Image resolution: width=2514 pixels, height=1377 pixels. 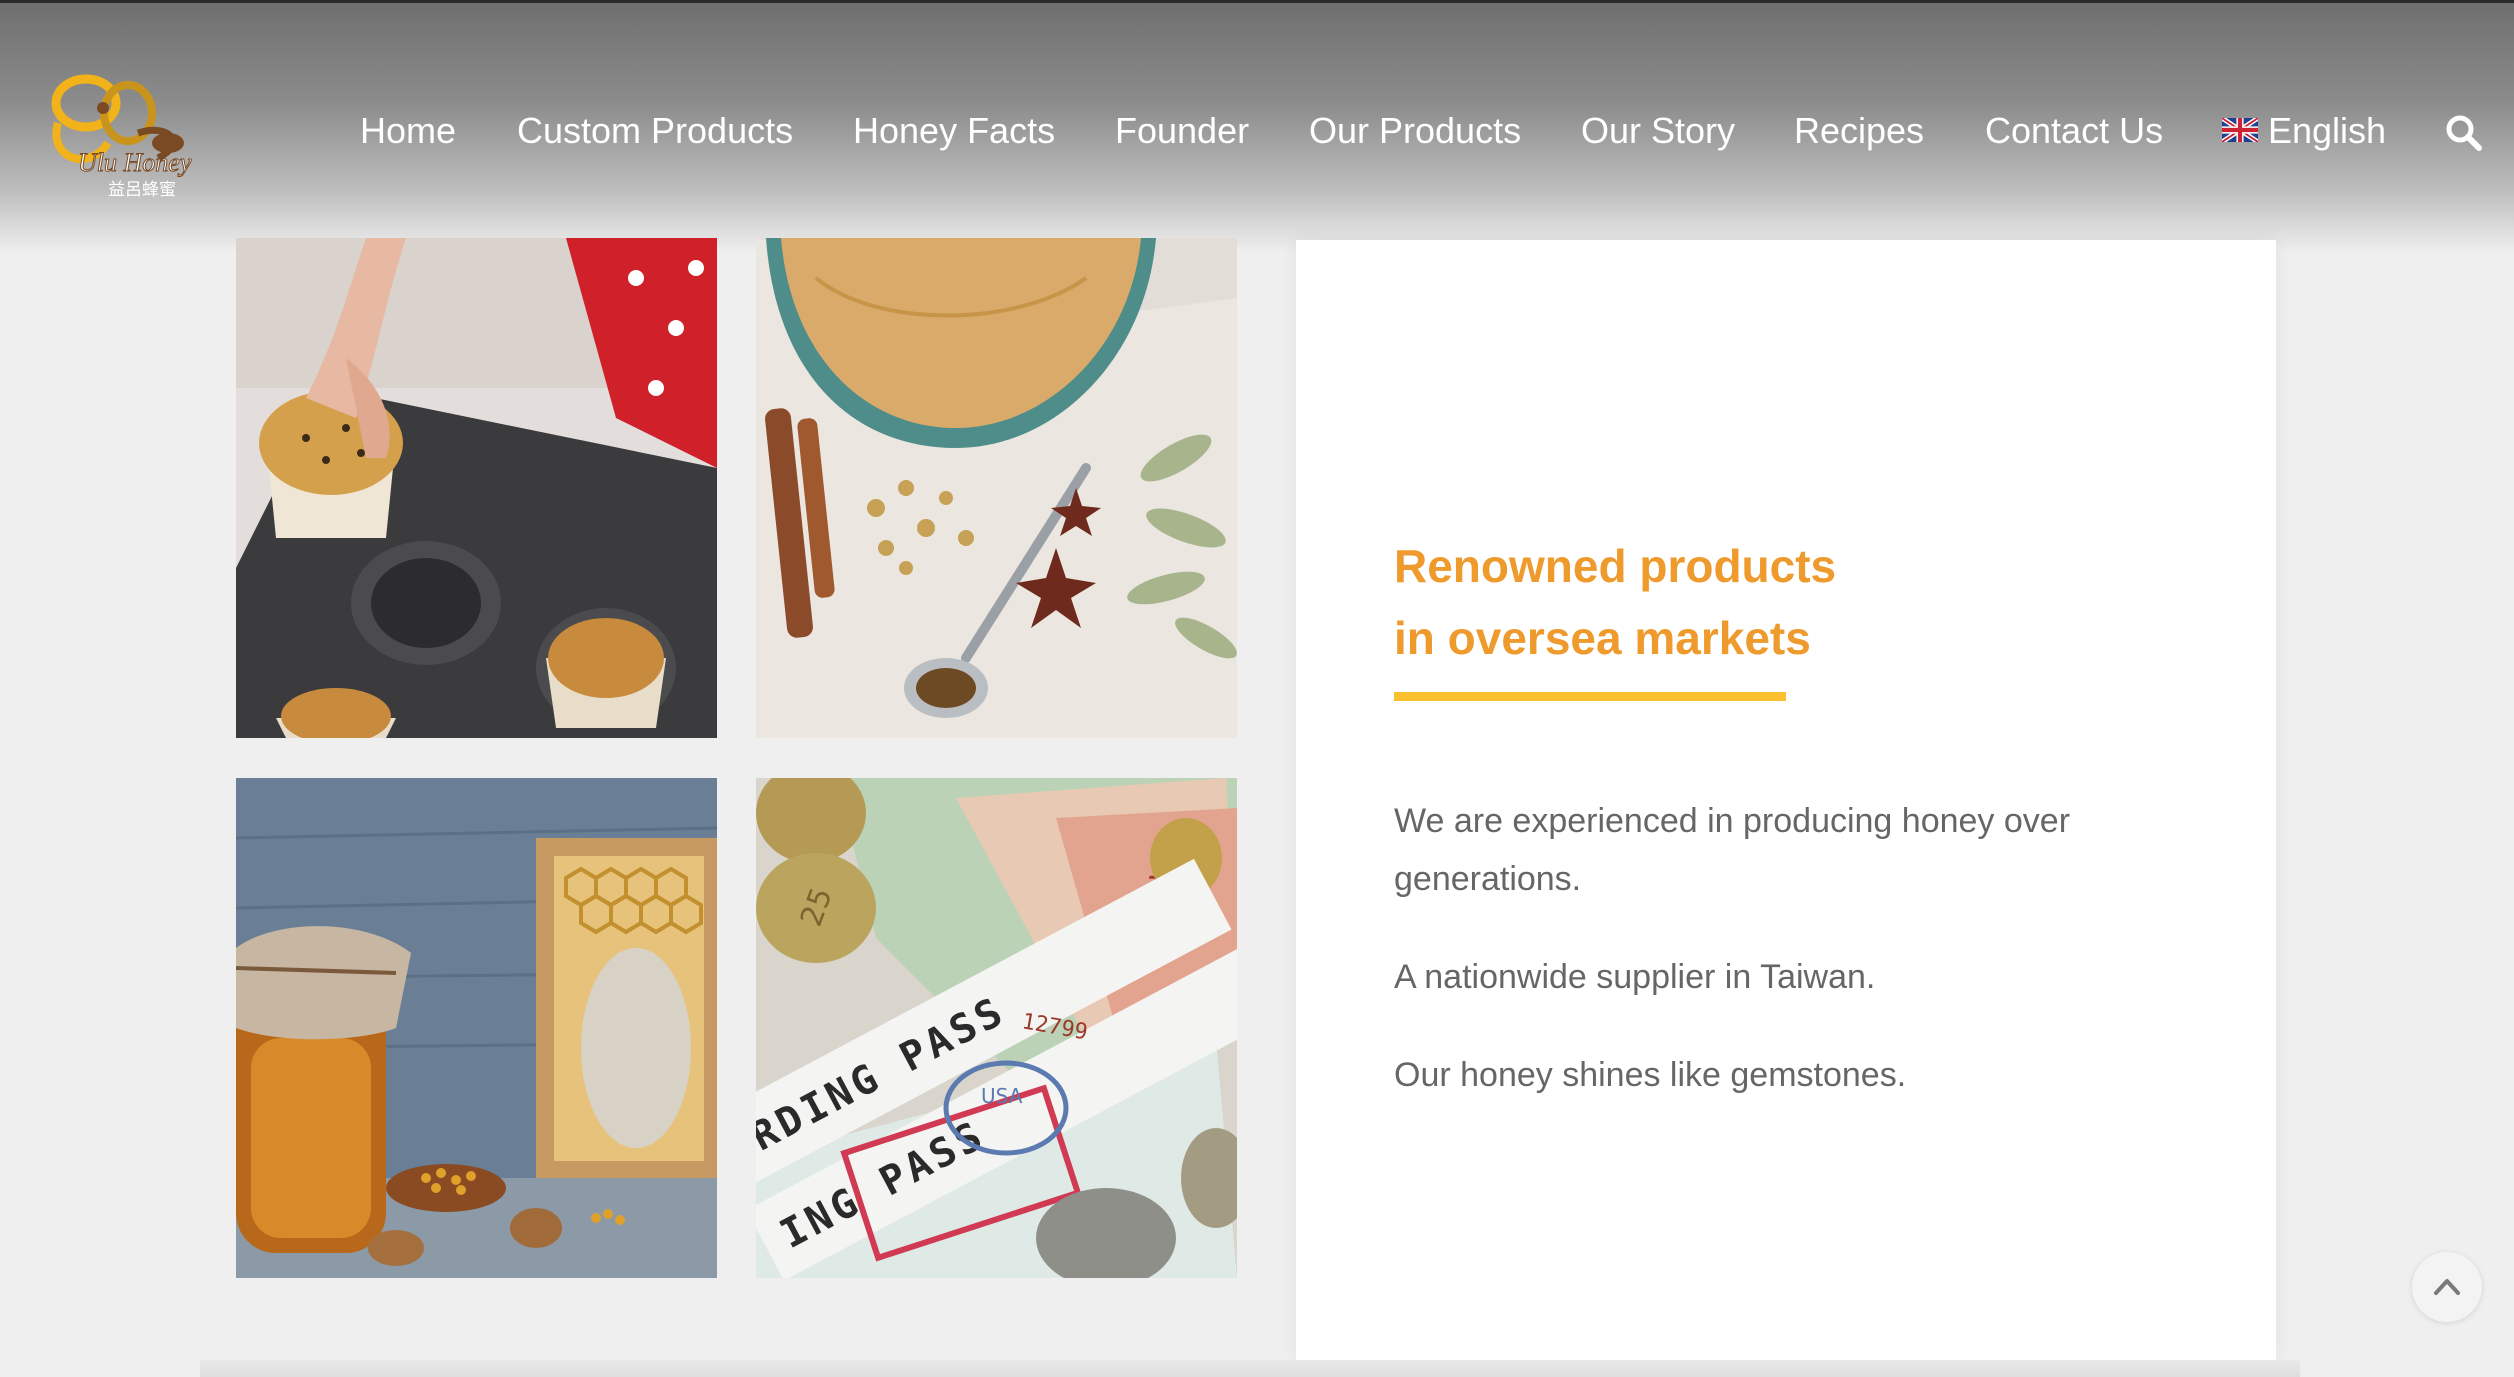 I want to click on logo-wordmark: Ulu Honey, so click(x=135, y=162).